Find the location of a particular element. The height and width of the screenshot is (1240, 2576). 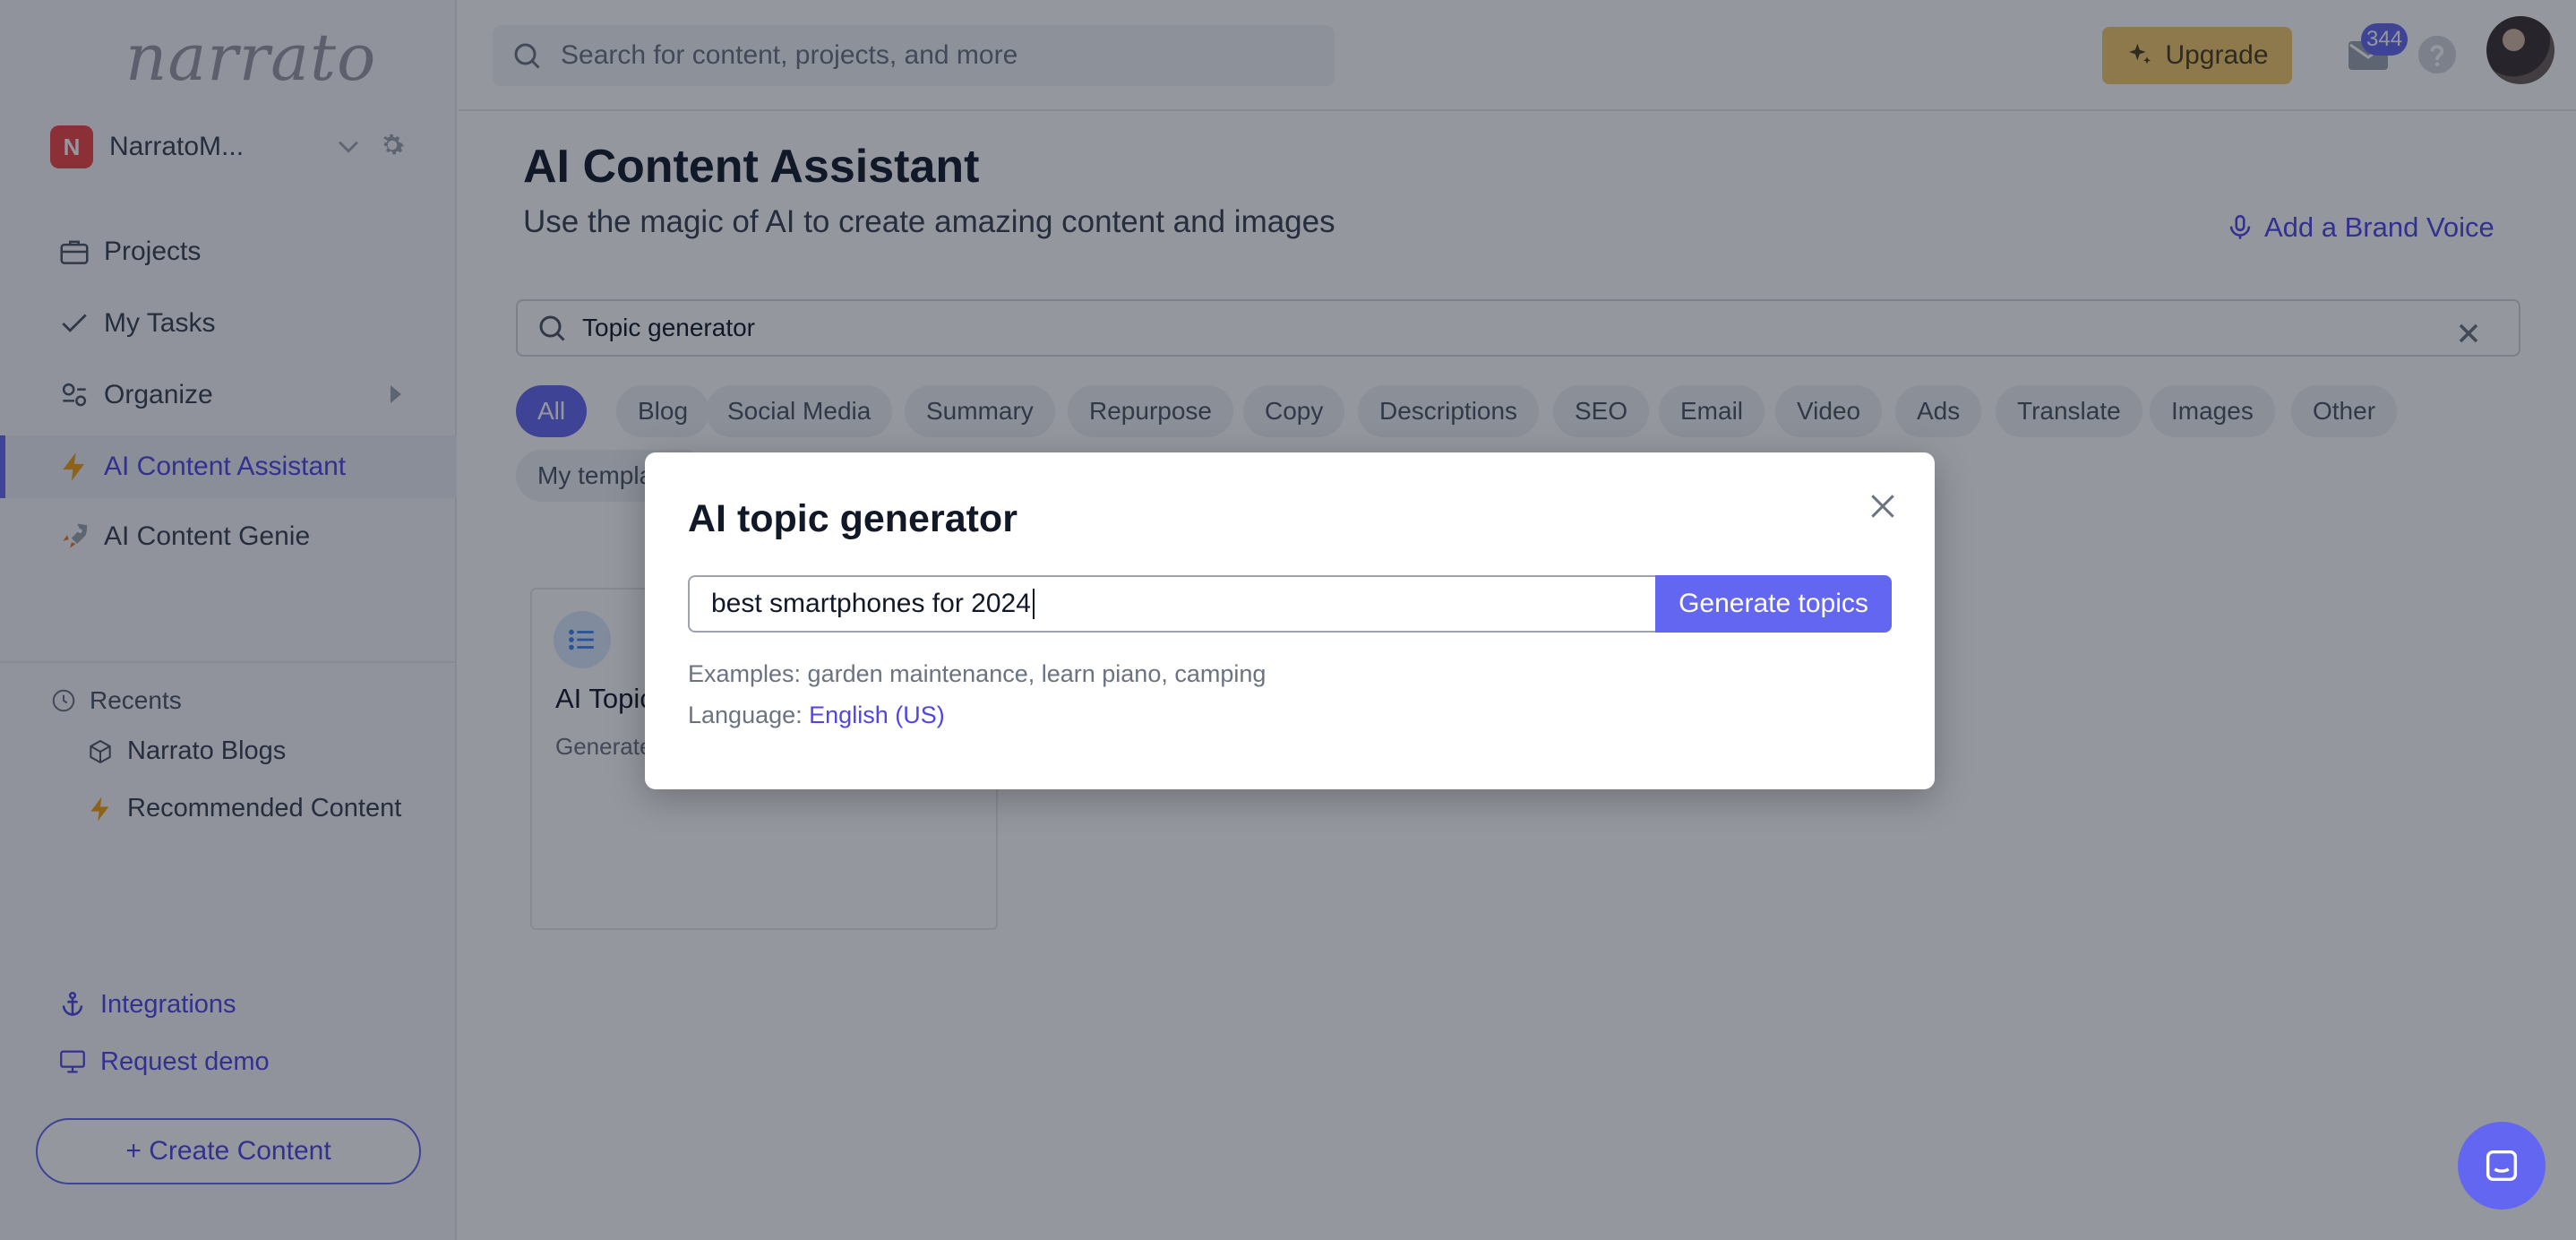

chat-icon is located at coordinates (2502, 1166).